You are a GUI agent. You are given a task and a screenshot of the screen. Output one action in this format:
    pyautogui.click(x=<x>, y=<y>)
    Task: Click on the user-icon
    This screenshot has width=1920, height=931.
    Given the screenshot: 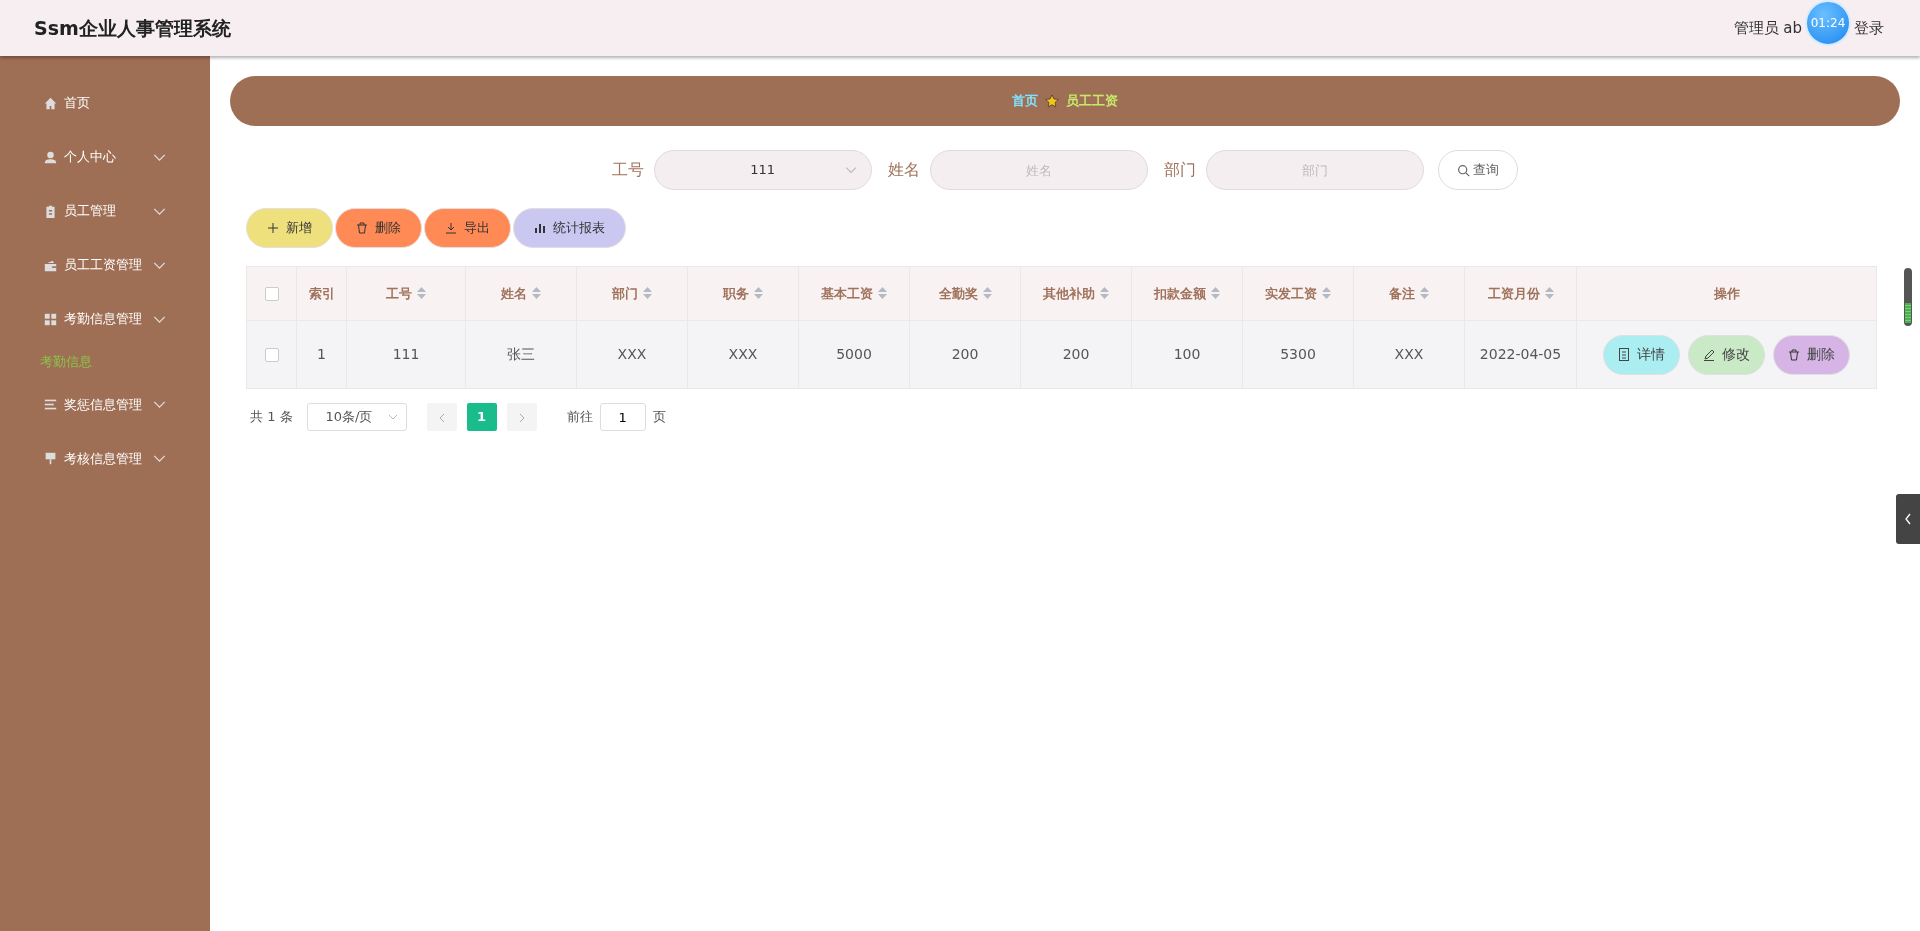 What is the action you would take?
    pyautogui.click(x=50, y=157)
    